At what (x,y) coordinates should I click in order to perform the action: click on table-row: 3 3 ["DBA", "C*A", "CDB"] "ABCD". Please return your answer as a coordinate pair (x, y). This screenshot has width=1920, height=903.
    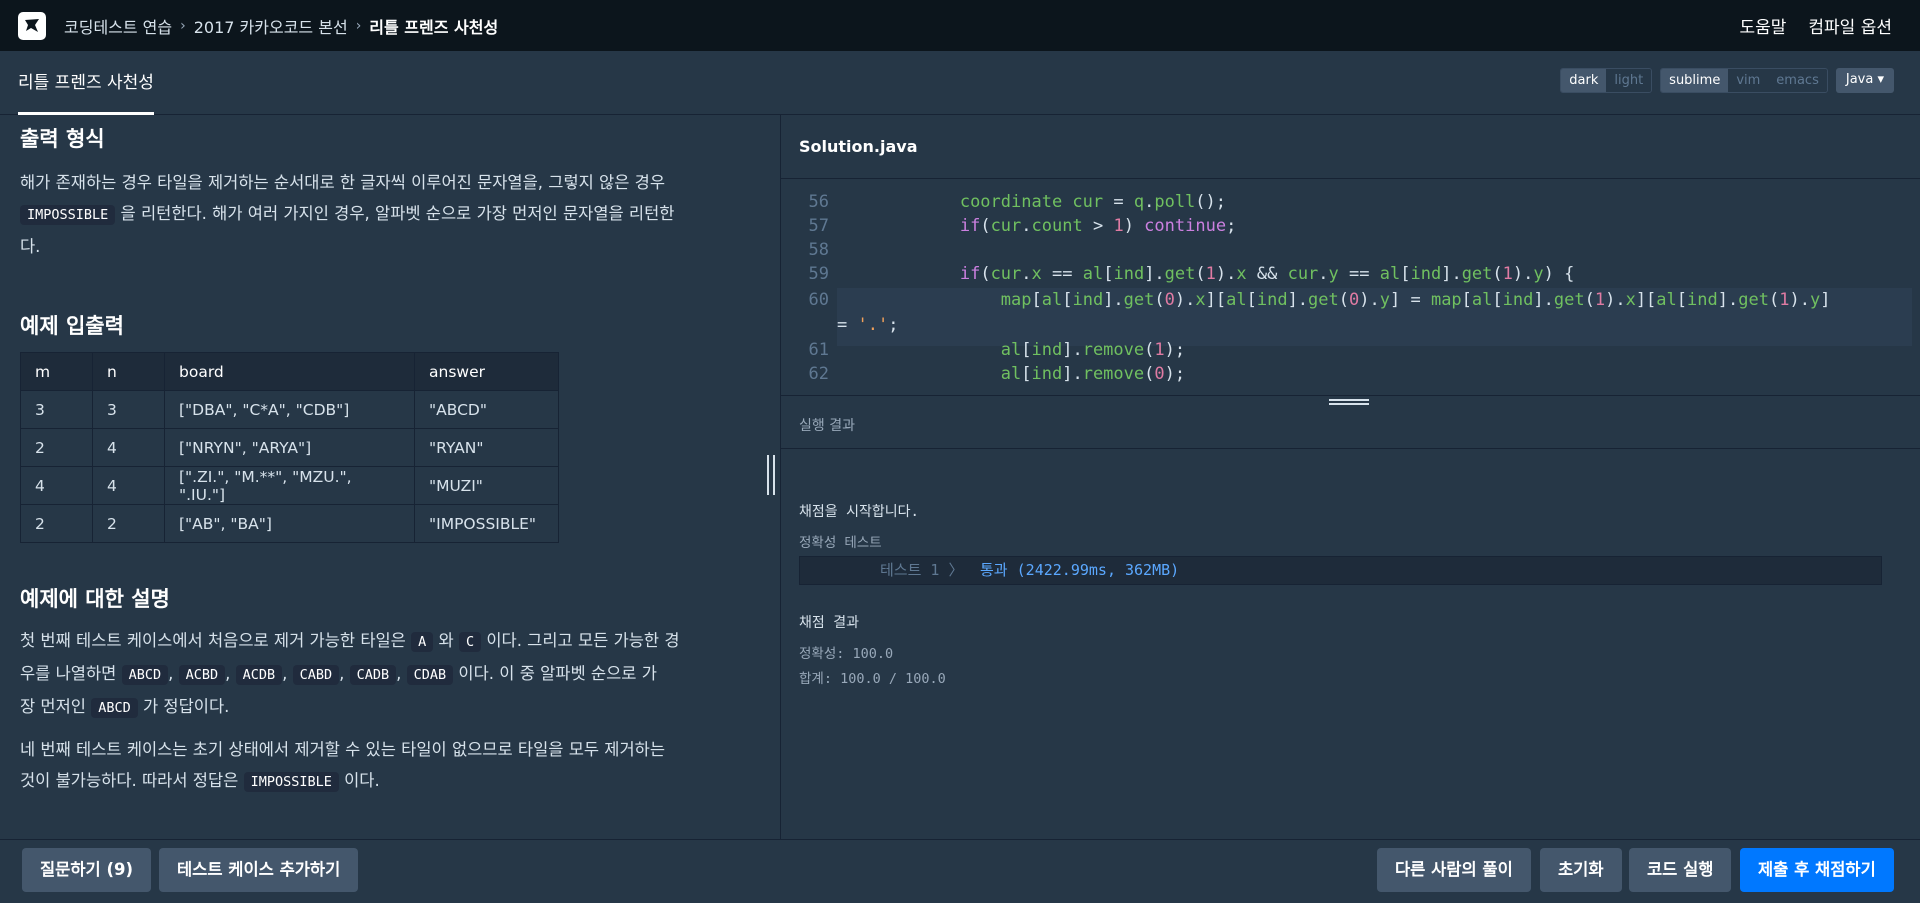
    Looking at the image, I should click on (289, 409).